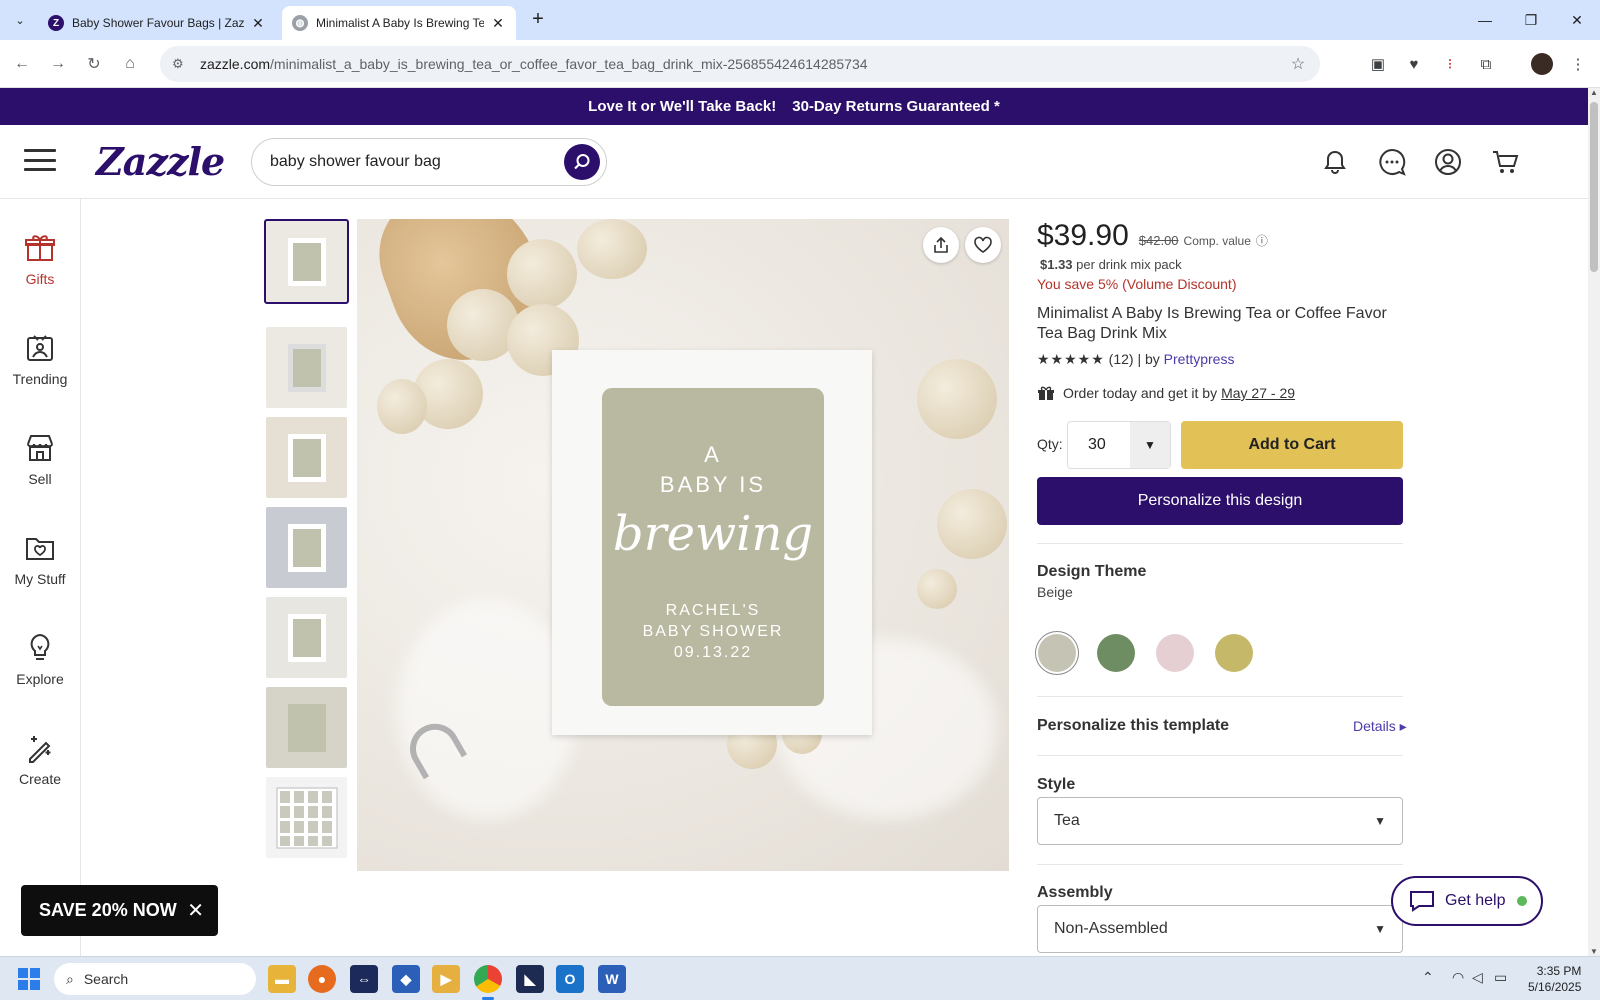 This screenshot has width=1600, height=1000. What do you see at coordinates (1152, 236) in the screenshot?
I see `price-row: $39.90 $42.00 Comp. value ⓘ` at bounding box center [1152, 236].